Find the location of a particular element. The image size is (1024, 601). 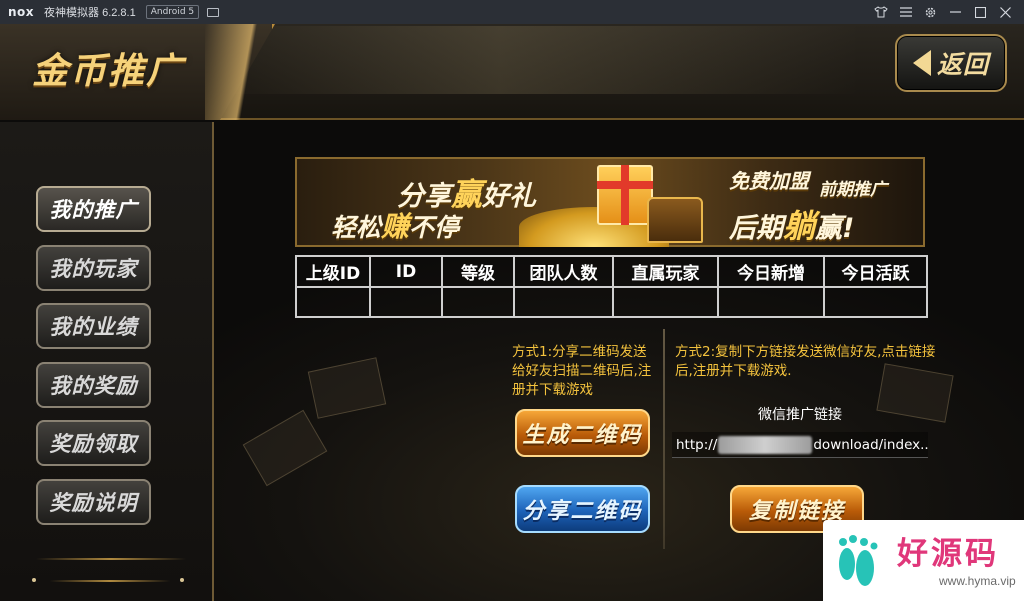

emulator-name: 夜神模拟器 6.2.8.1 is located at coordinates (90, 13).